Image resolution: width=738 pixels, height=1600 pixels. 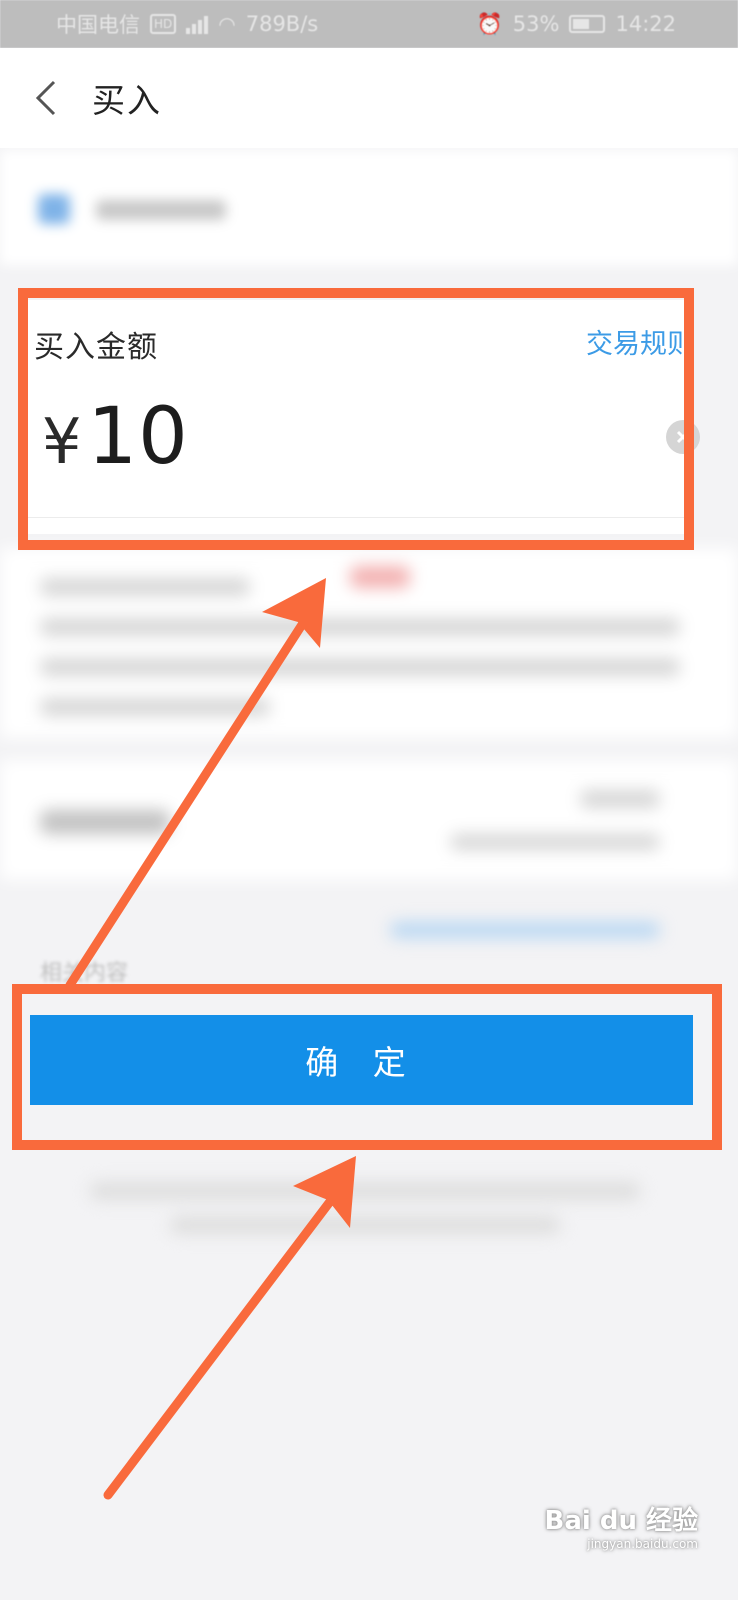 What do you see at coordinates (369, 1210) in the screenshot?
I see `blurred-footer-text` at bounding box center [369, 1210].